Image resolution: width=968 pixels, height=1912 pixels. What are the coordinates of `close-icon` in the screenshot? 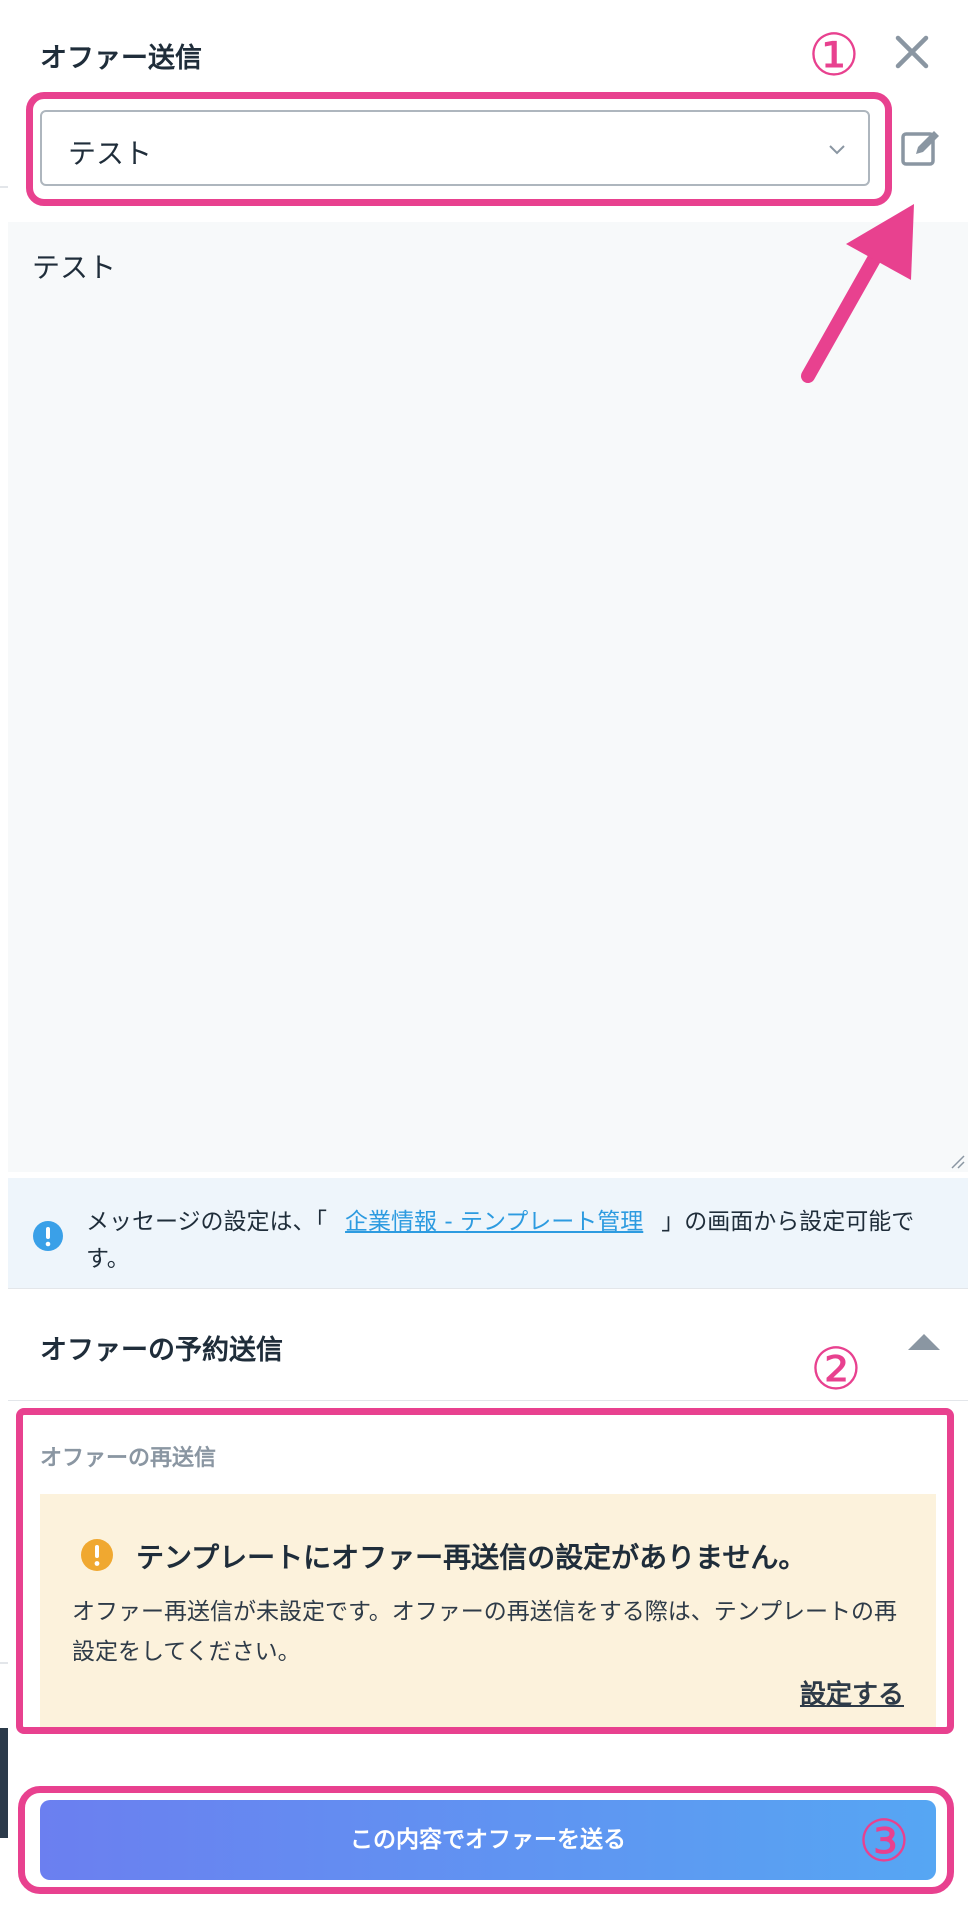 It's located at (912, 52).